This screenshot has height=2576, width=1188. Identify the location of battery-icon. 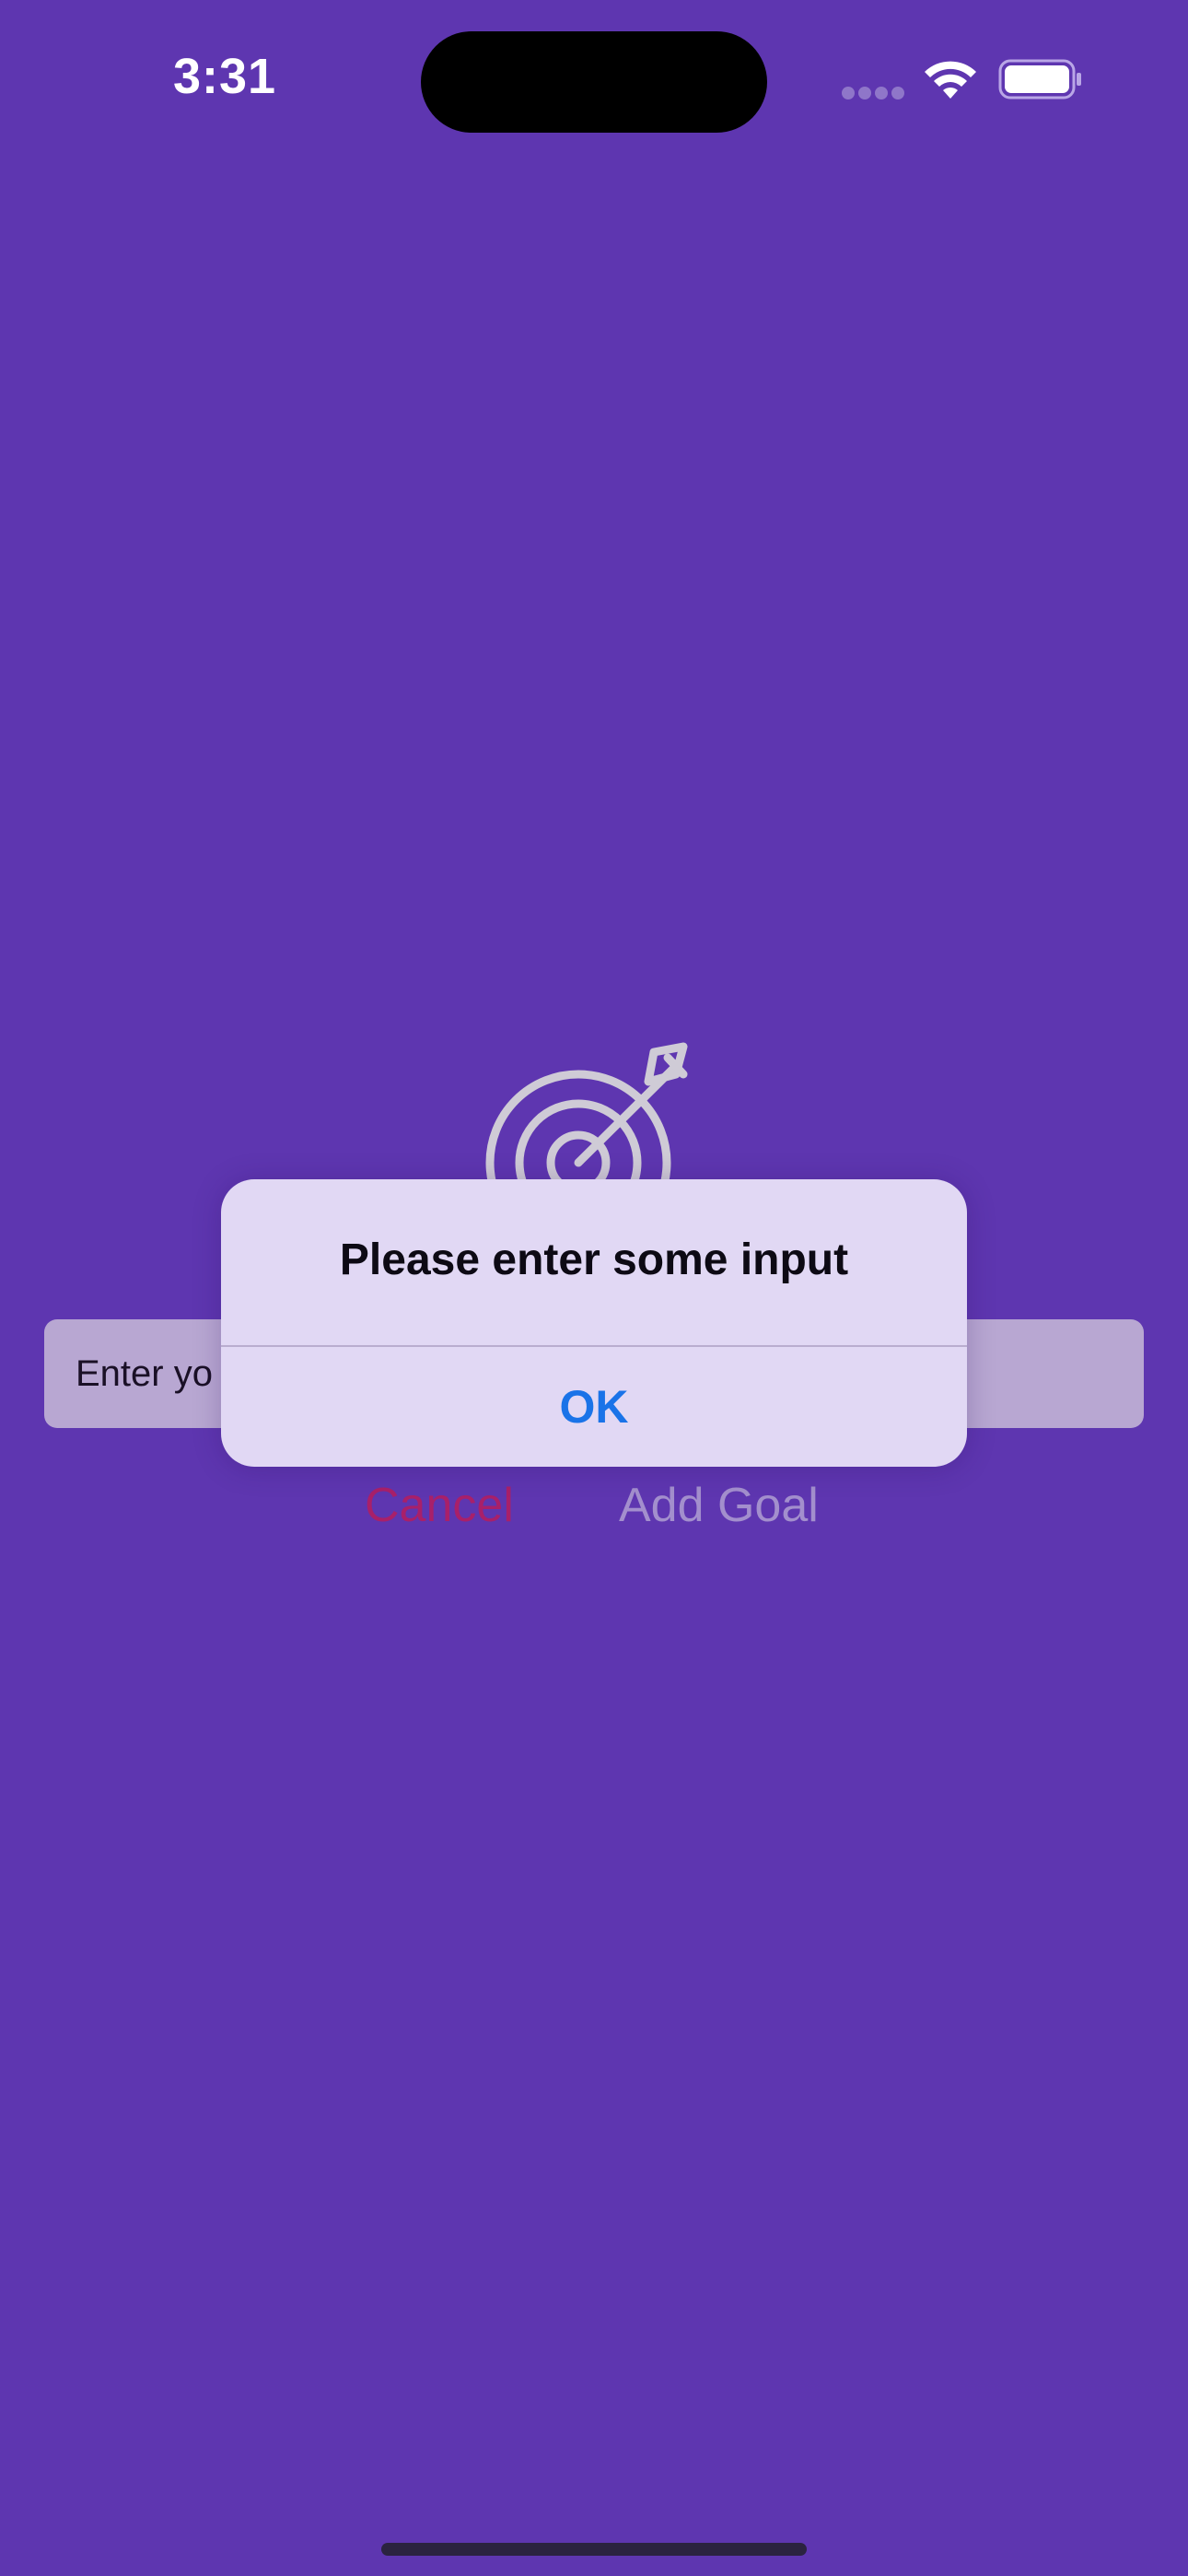
(1039, 79).